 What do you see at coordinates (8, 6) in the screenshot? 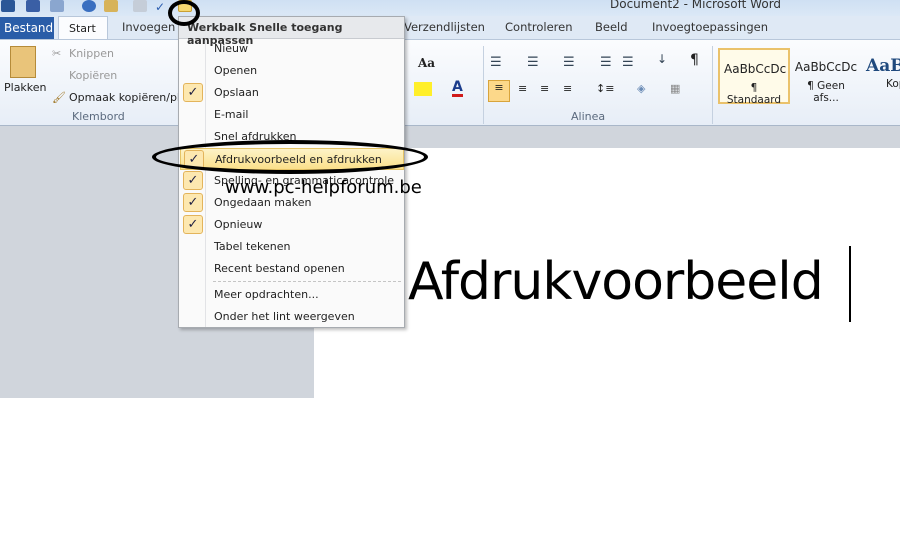
I see `word-icon` at bounding box center [8, 6].